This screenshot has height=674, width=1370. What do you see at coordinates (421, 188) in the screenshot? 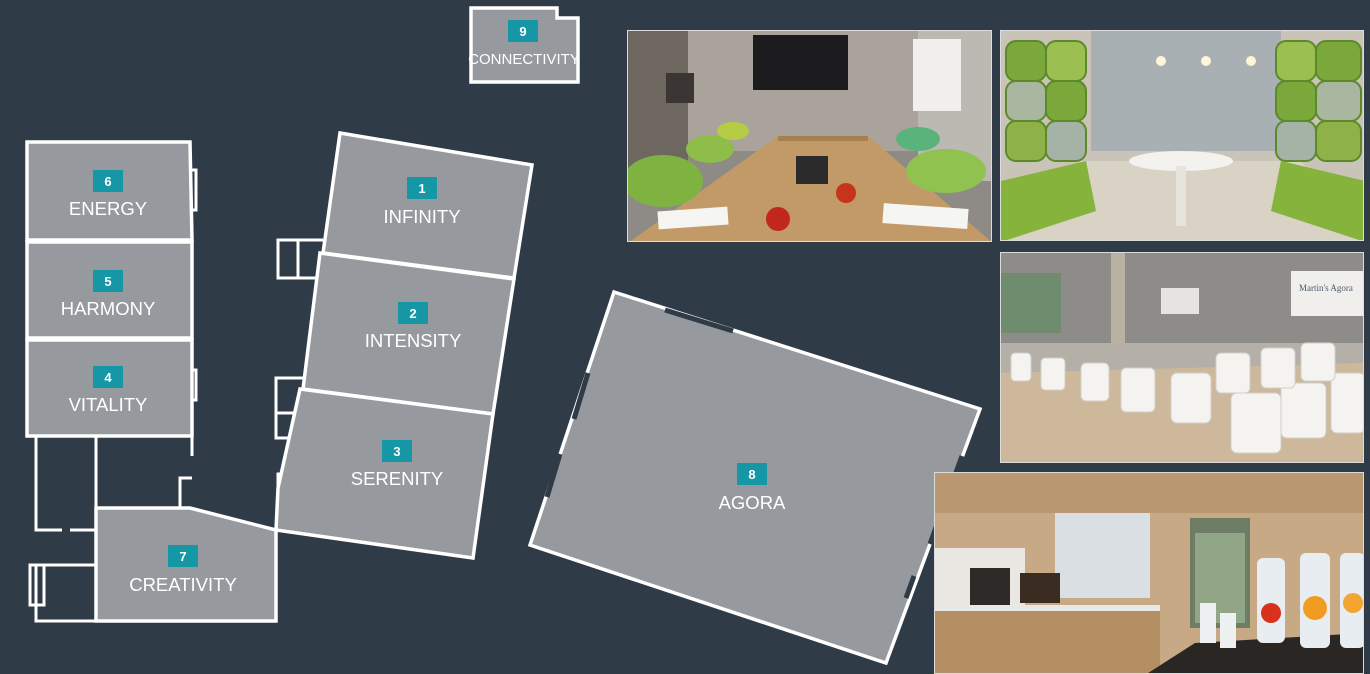
I see `room-number: 1` at bounding box center [421, 188].